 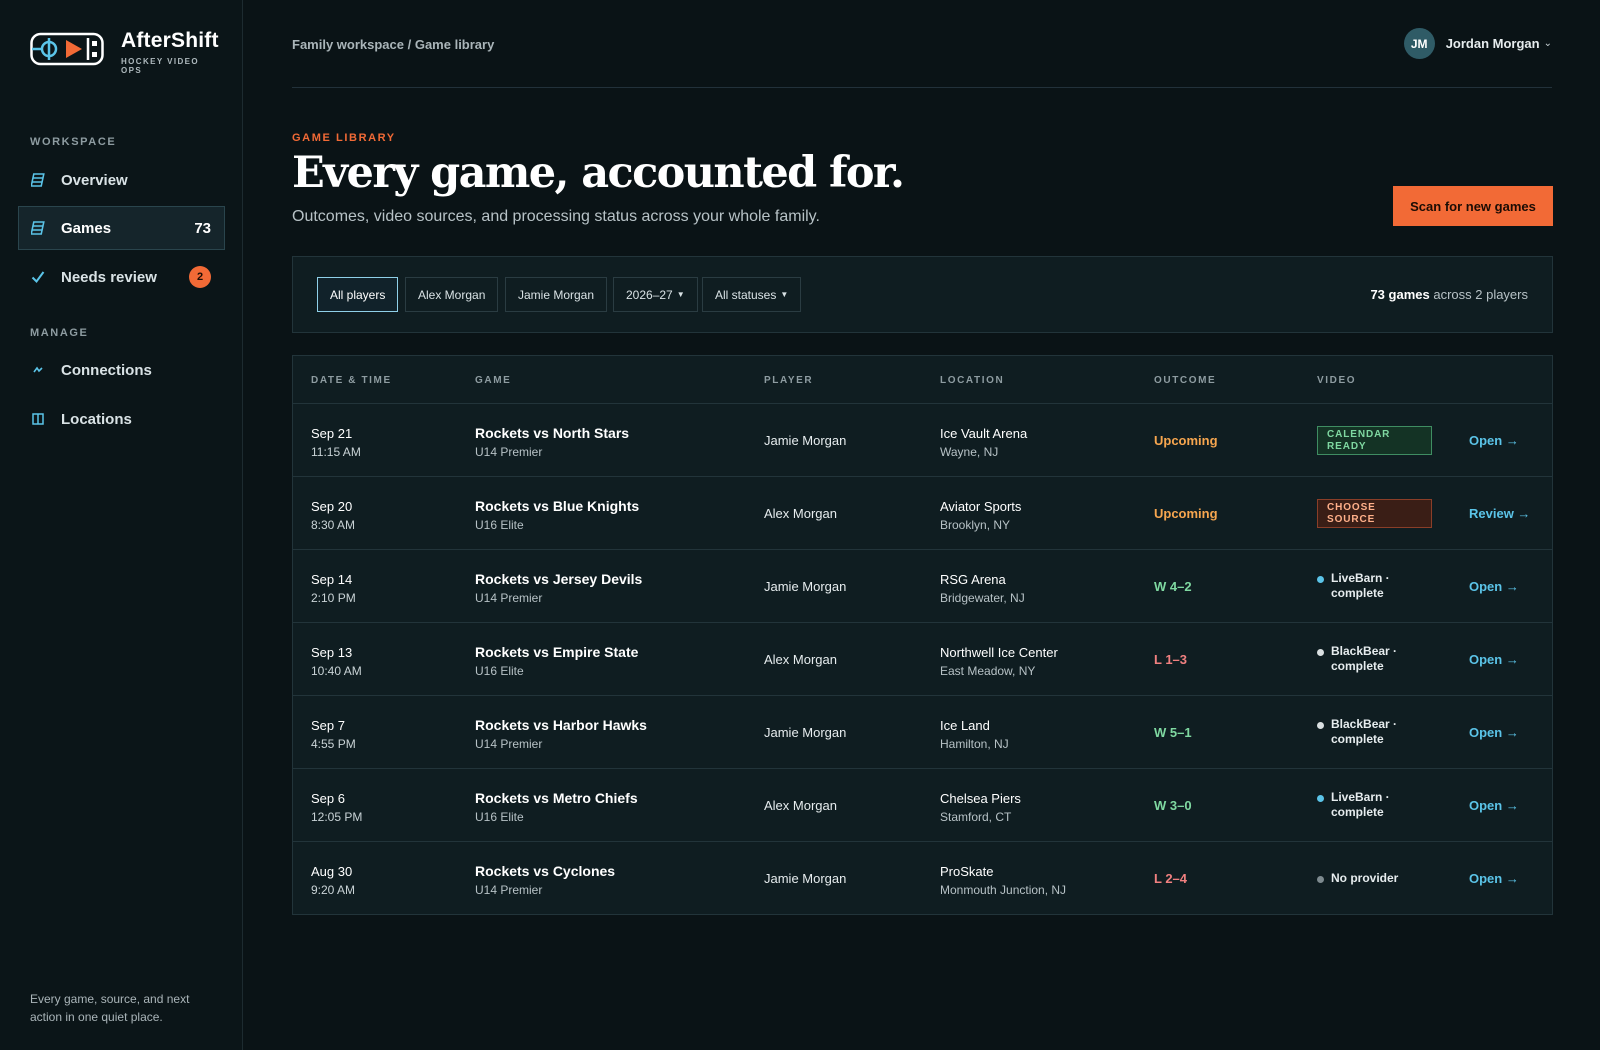 I want to click on user-menu: JM Jordan Morgan ⌄, so click(x=1477, y=43).